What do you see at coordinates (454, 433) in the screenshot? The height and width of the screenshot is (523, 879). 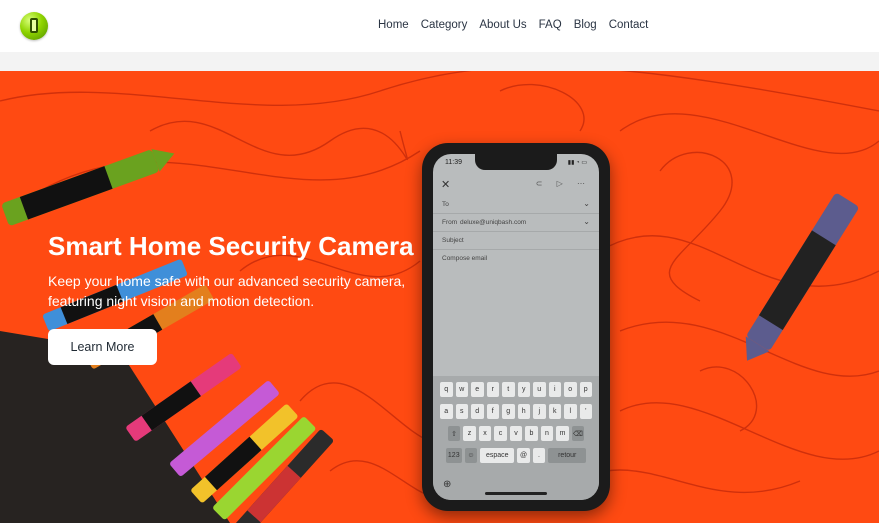 I see `shift-key-icon: ⇧` at bounding box center [454, 433].